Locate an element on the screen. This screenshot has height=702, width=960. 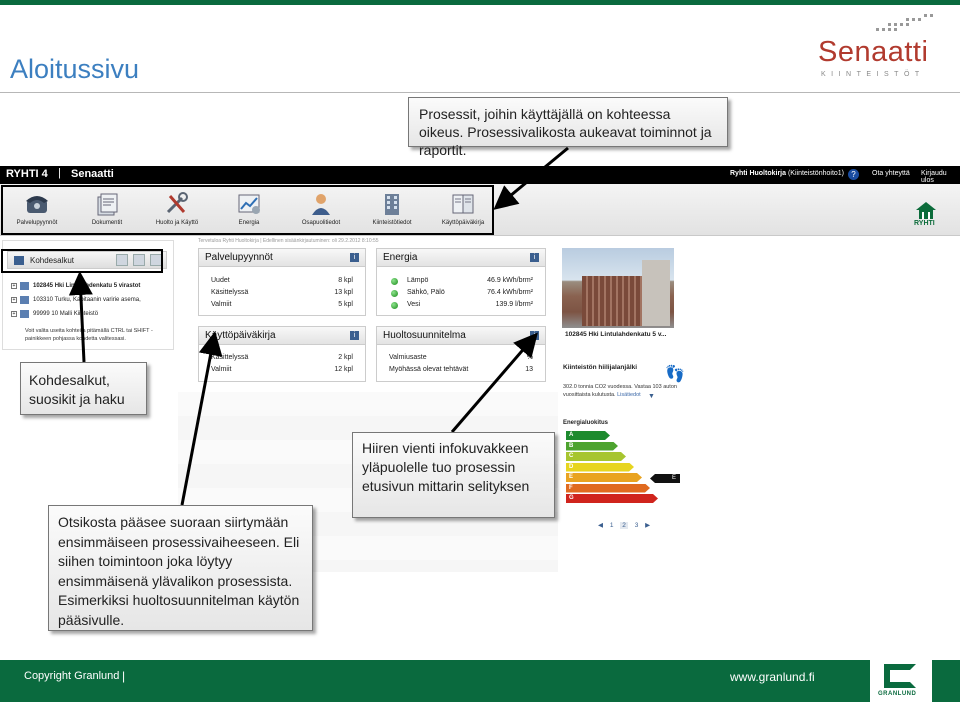
panel-title: Energia is located at coordinates (400, 257).